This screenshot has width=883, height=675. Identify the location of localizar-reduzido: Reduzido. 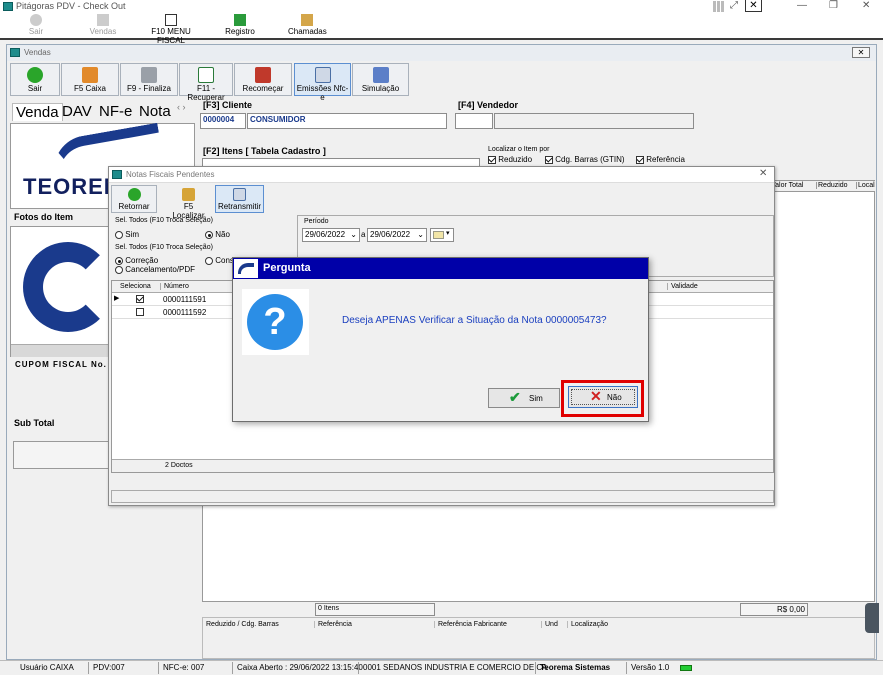
(510, 159).